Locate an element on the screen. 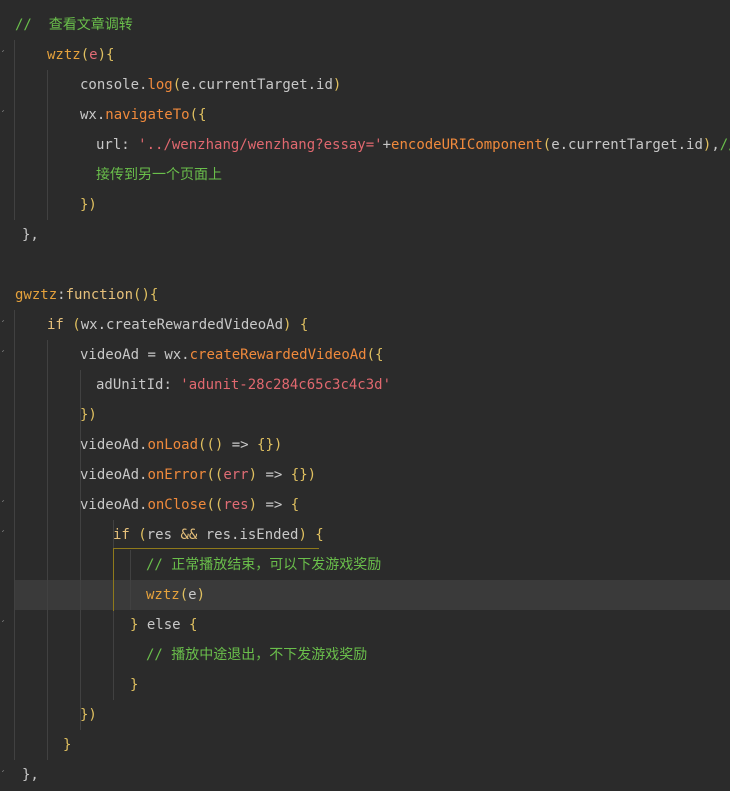 The height and width of the screenshot is (791, 730). code-token: // 查看文章调转 is located at coordinates (74, 25).